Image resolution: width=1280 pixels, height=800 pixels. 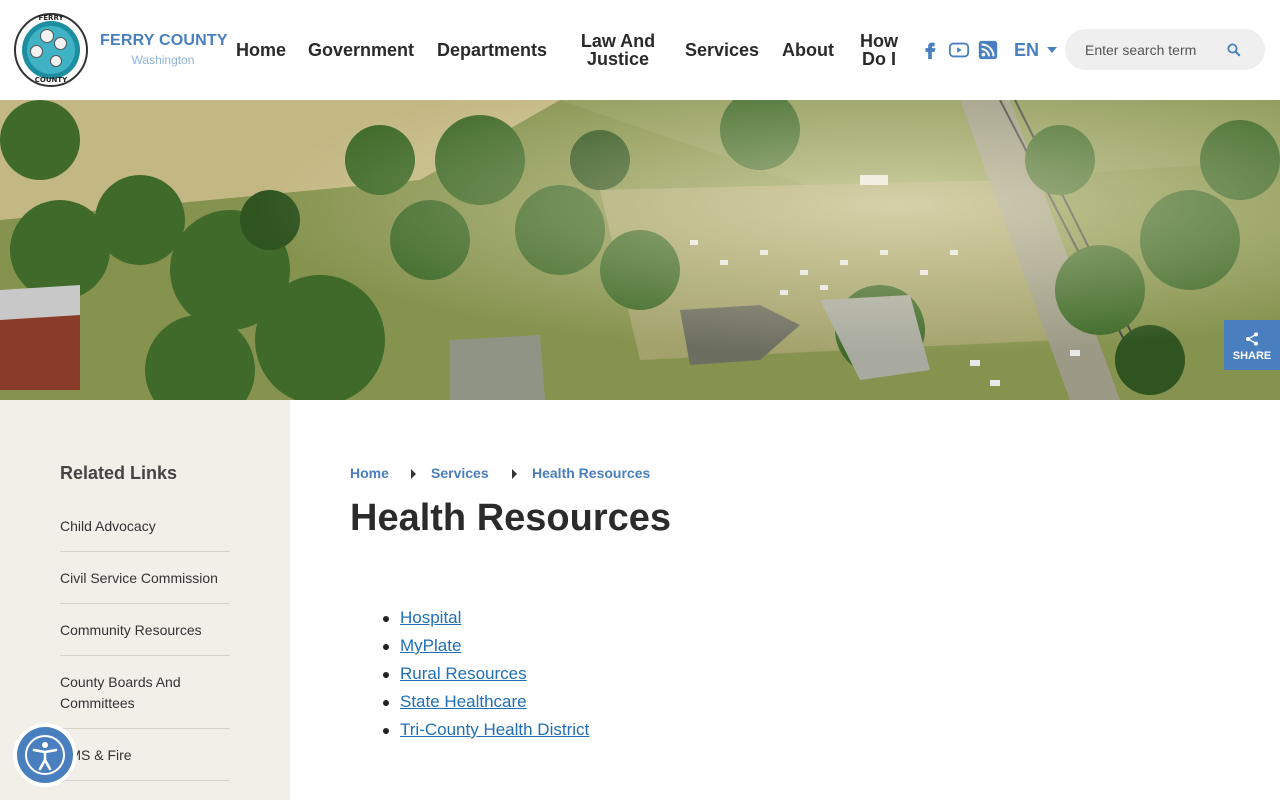 What do you see at coordinates (164, 49) in the screenshot?
I see `brand-wordmark: FERRY COUNTY Washington` at bounding box center [164, 49].